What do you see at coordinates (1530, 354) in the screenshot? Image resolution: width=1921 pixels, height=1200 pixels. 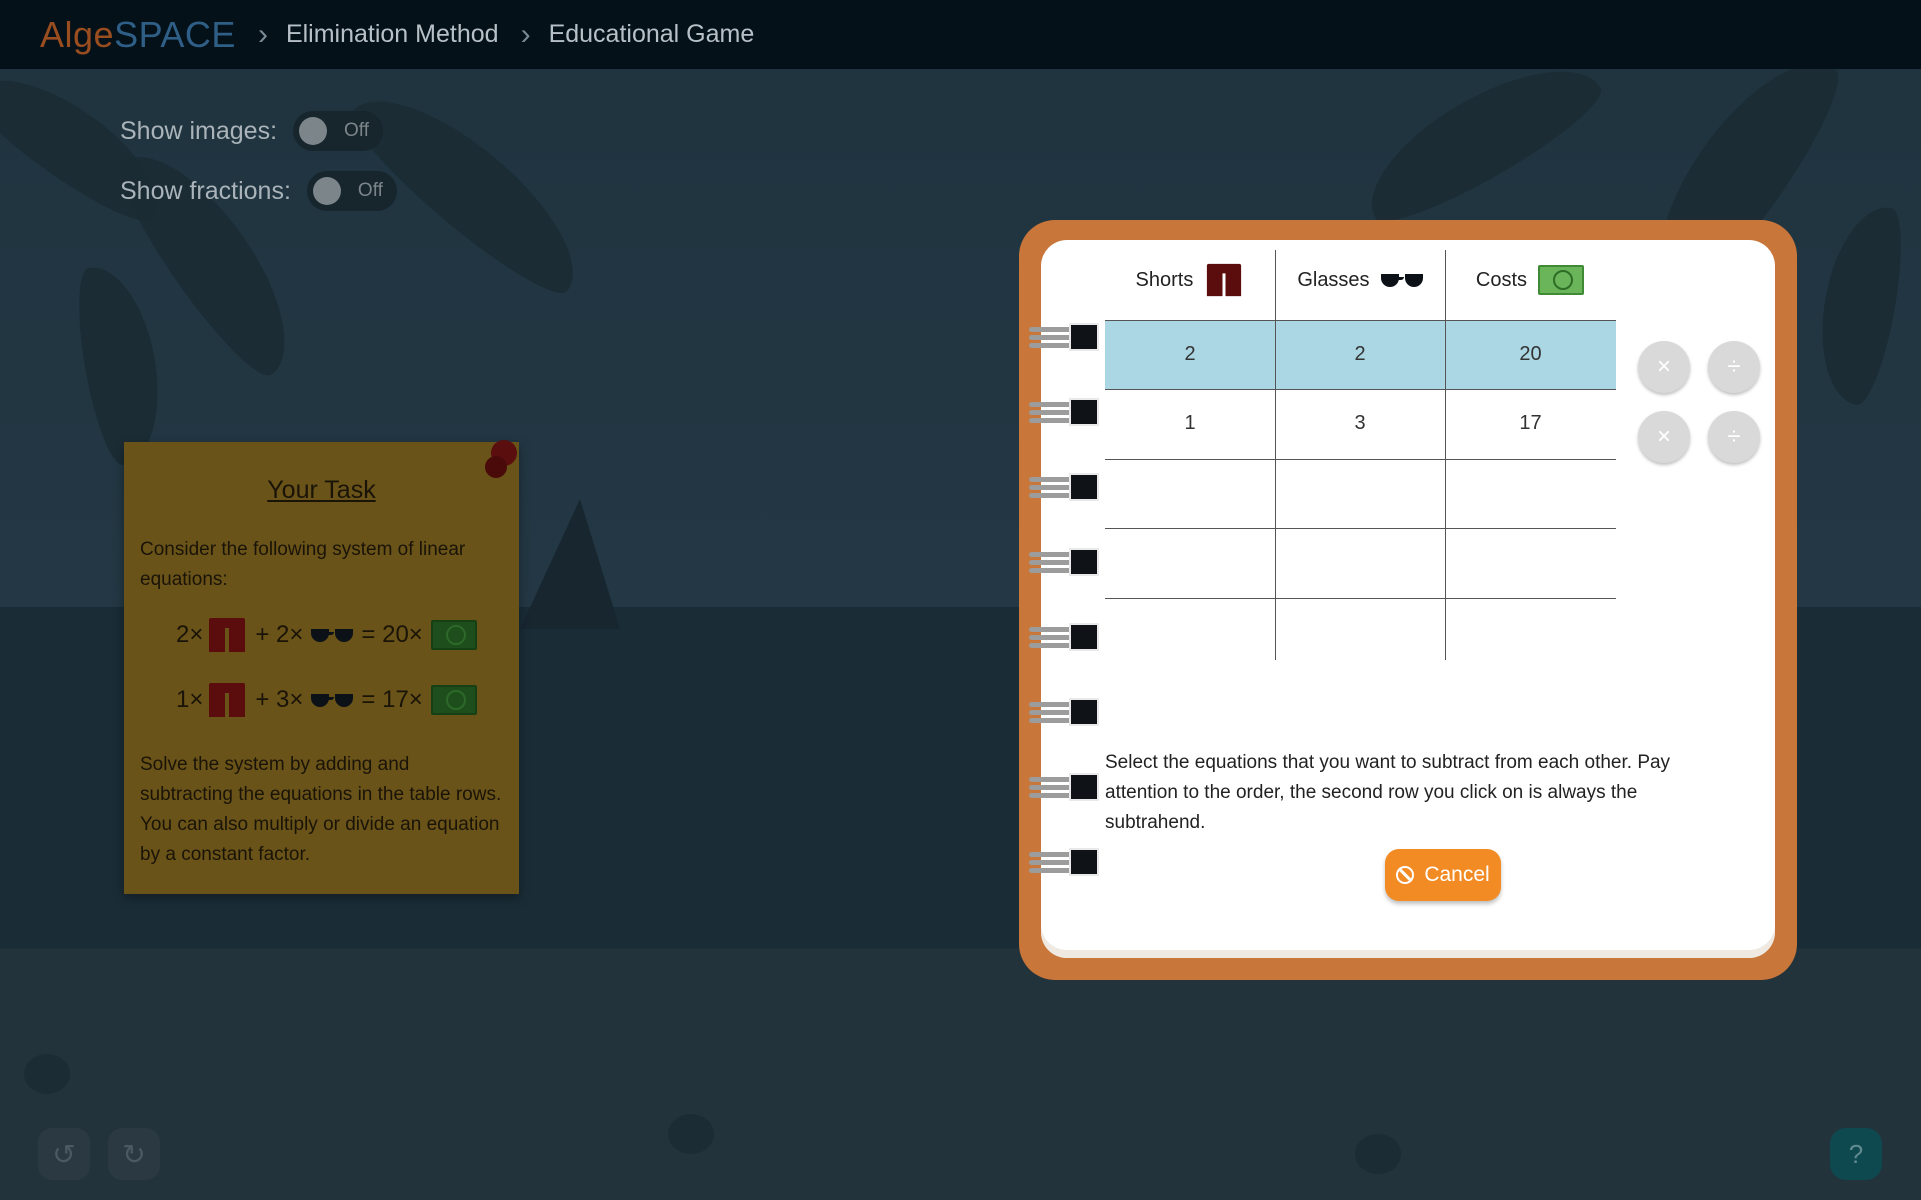 I see `table-cell: 20` at bounding box center [1530, 354].